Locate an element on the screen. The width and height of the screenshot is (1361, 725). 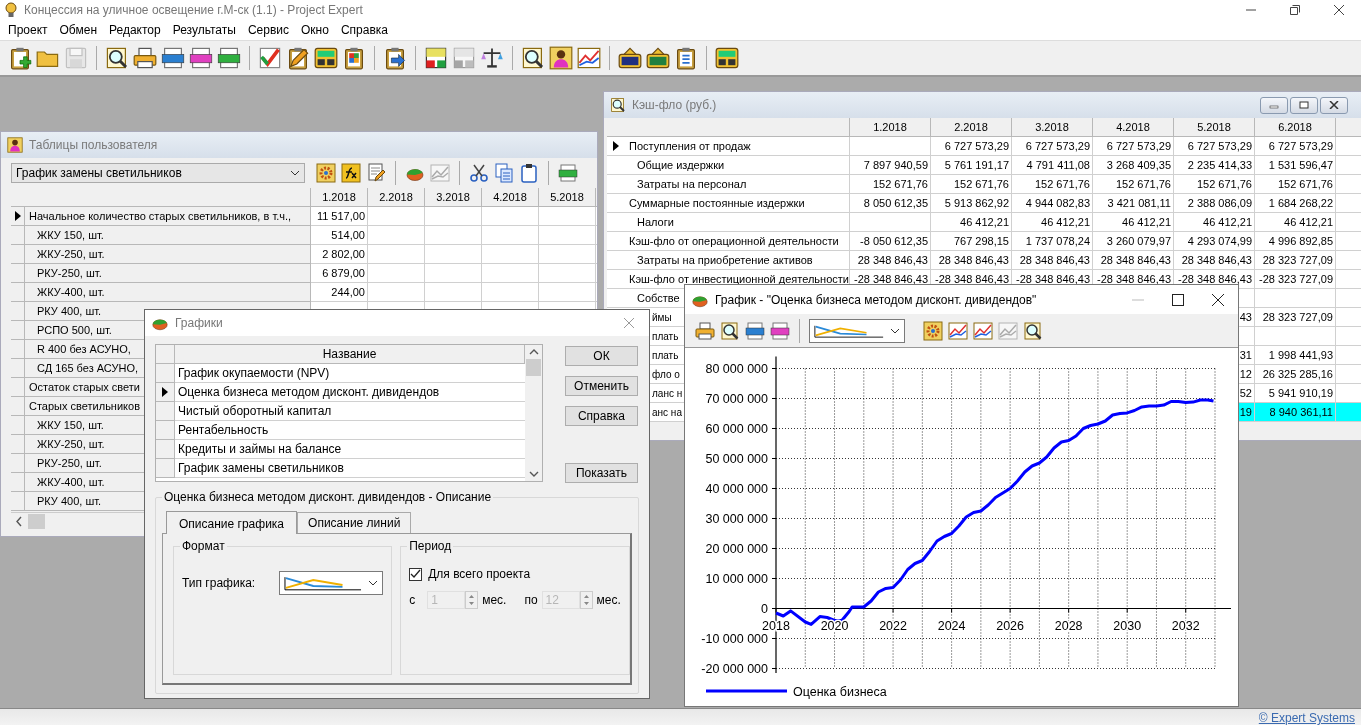
scissors-icon is located at coordinates (479, 173).